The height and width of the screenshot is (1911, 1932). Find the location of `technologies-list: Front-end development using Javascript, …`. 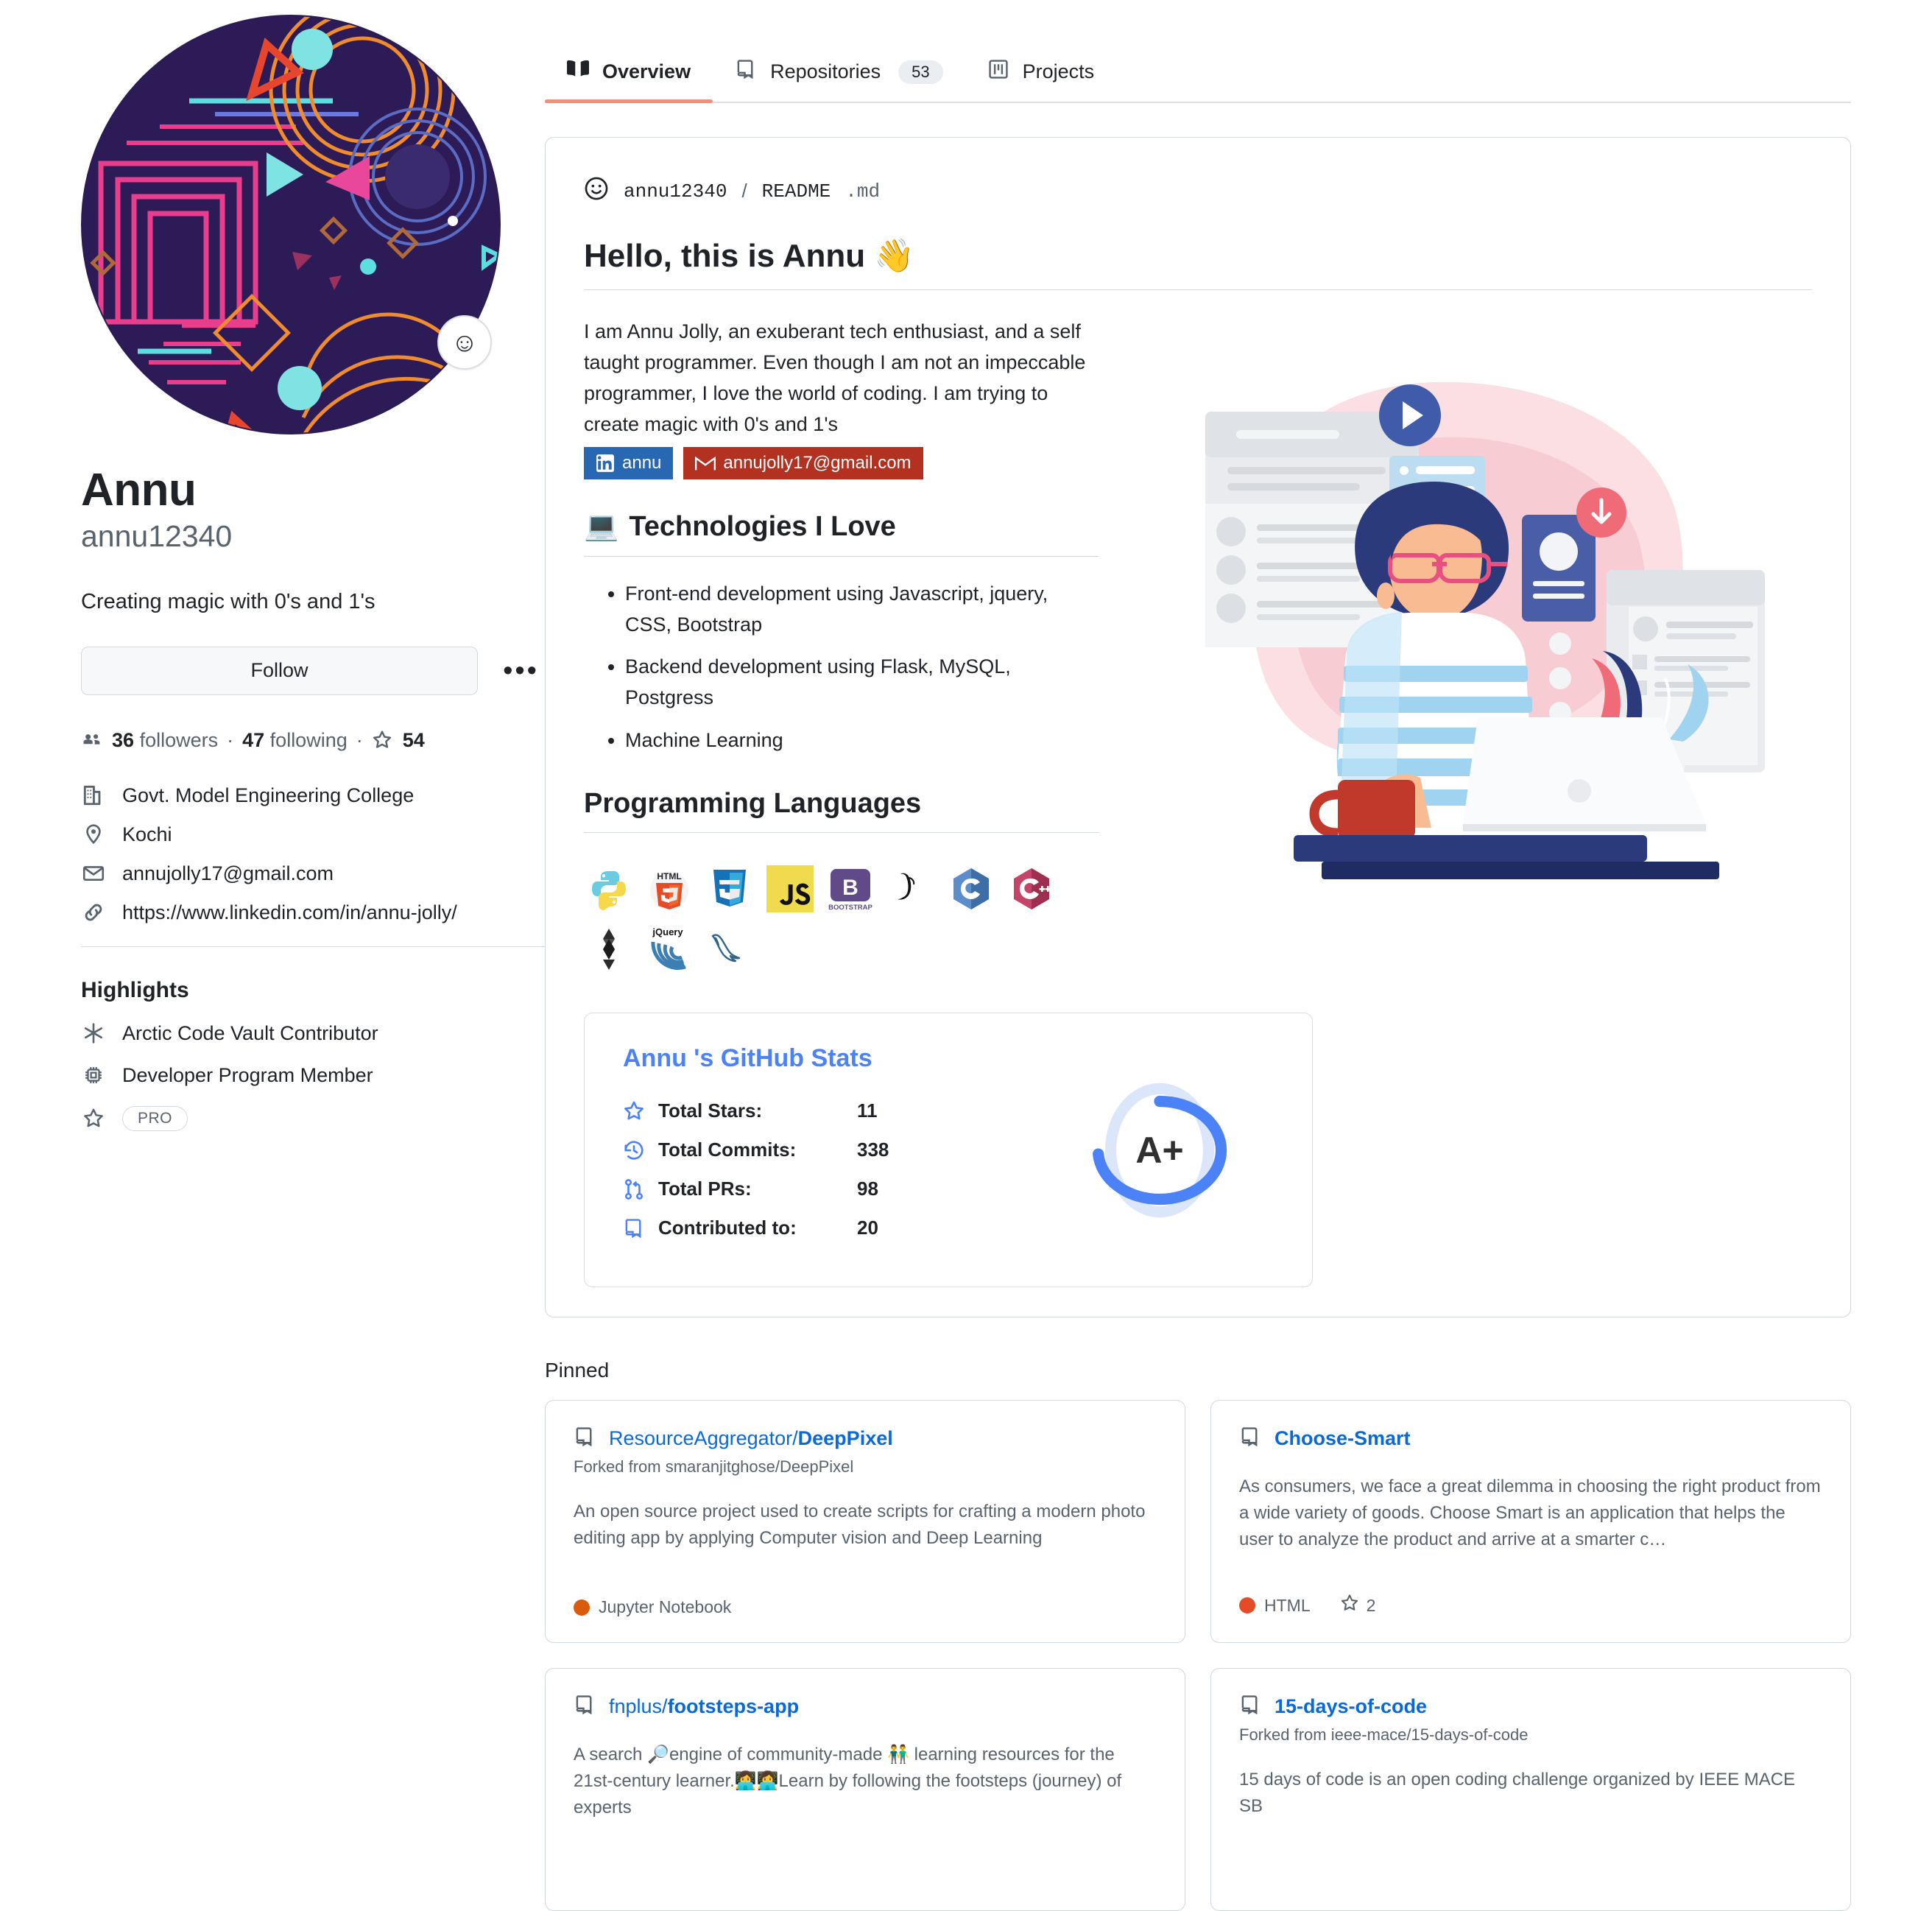

technologies-list: Front-end development using Javascript, … is located at coordinates (841, 667).